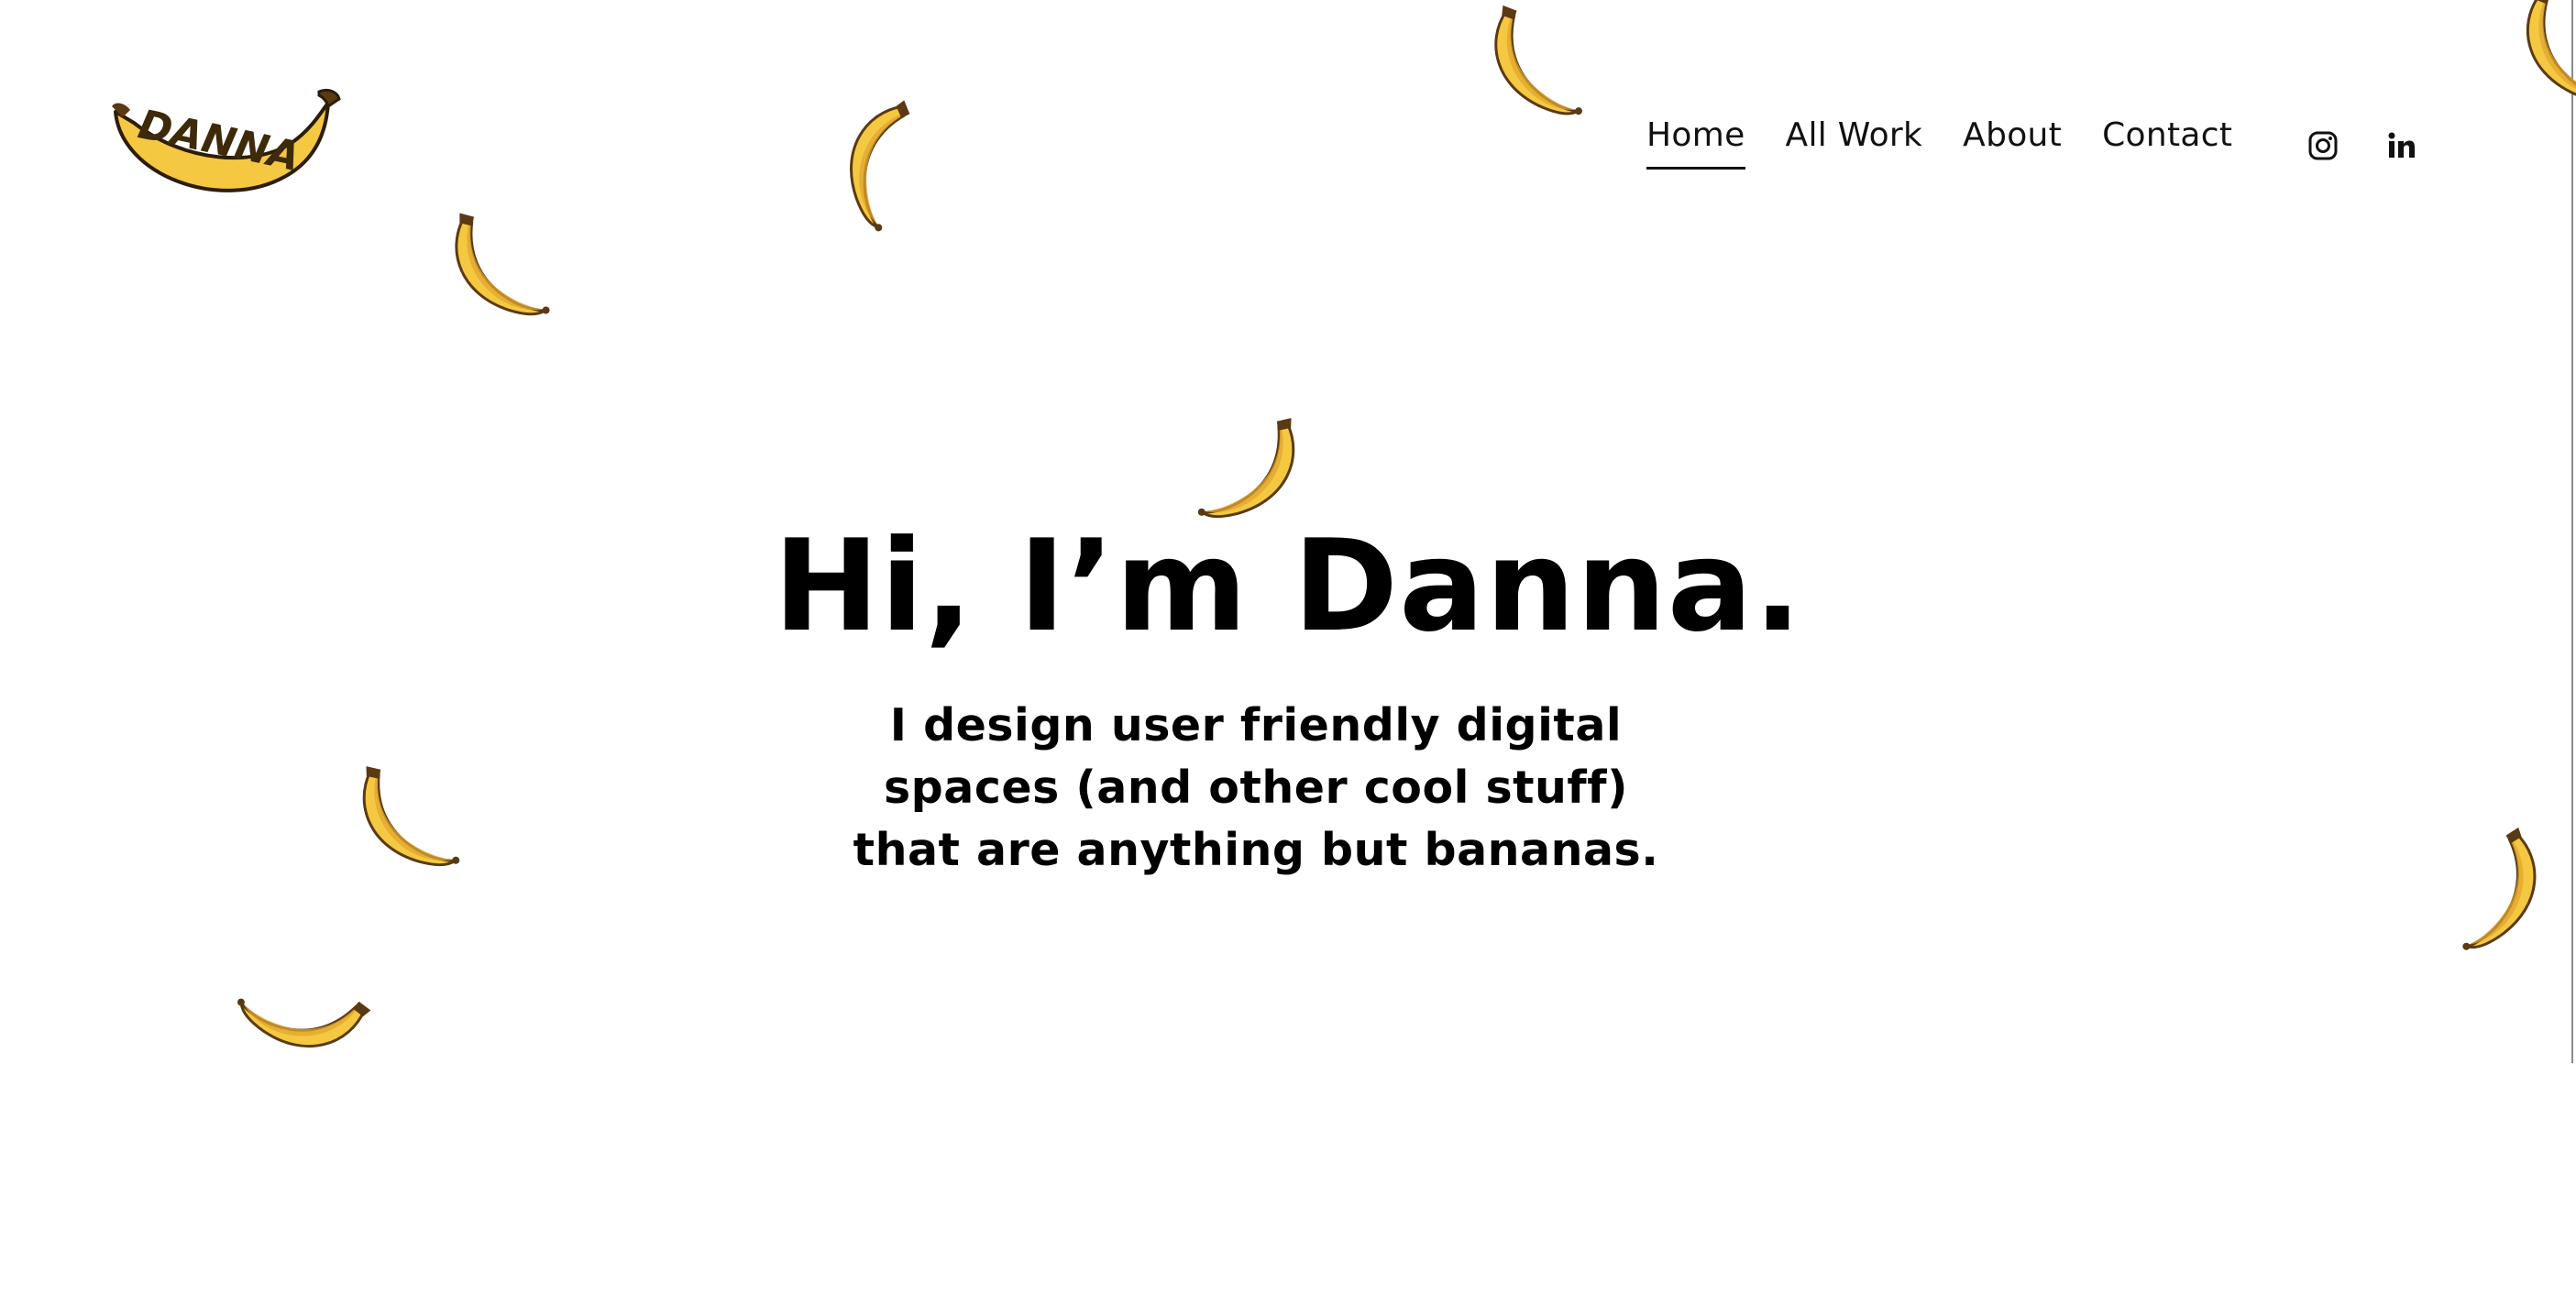  Describe the element at coordinates (2401, 146) in the screenshot. I see `linkedin-icon` at that location.